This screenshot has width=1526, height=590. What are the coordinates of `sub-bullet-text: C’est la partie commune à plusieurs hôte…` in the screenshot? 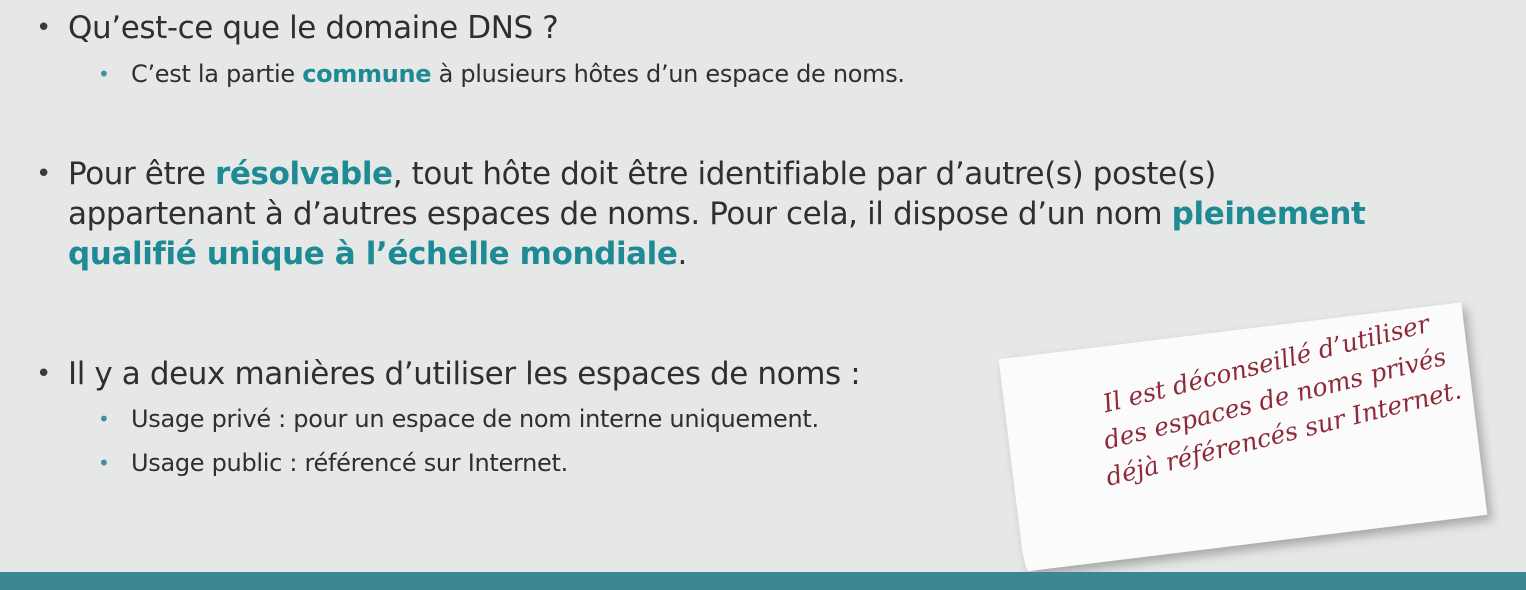 It's located at (614, 74).